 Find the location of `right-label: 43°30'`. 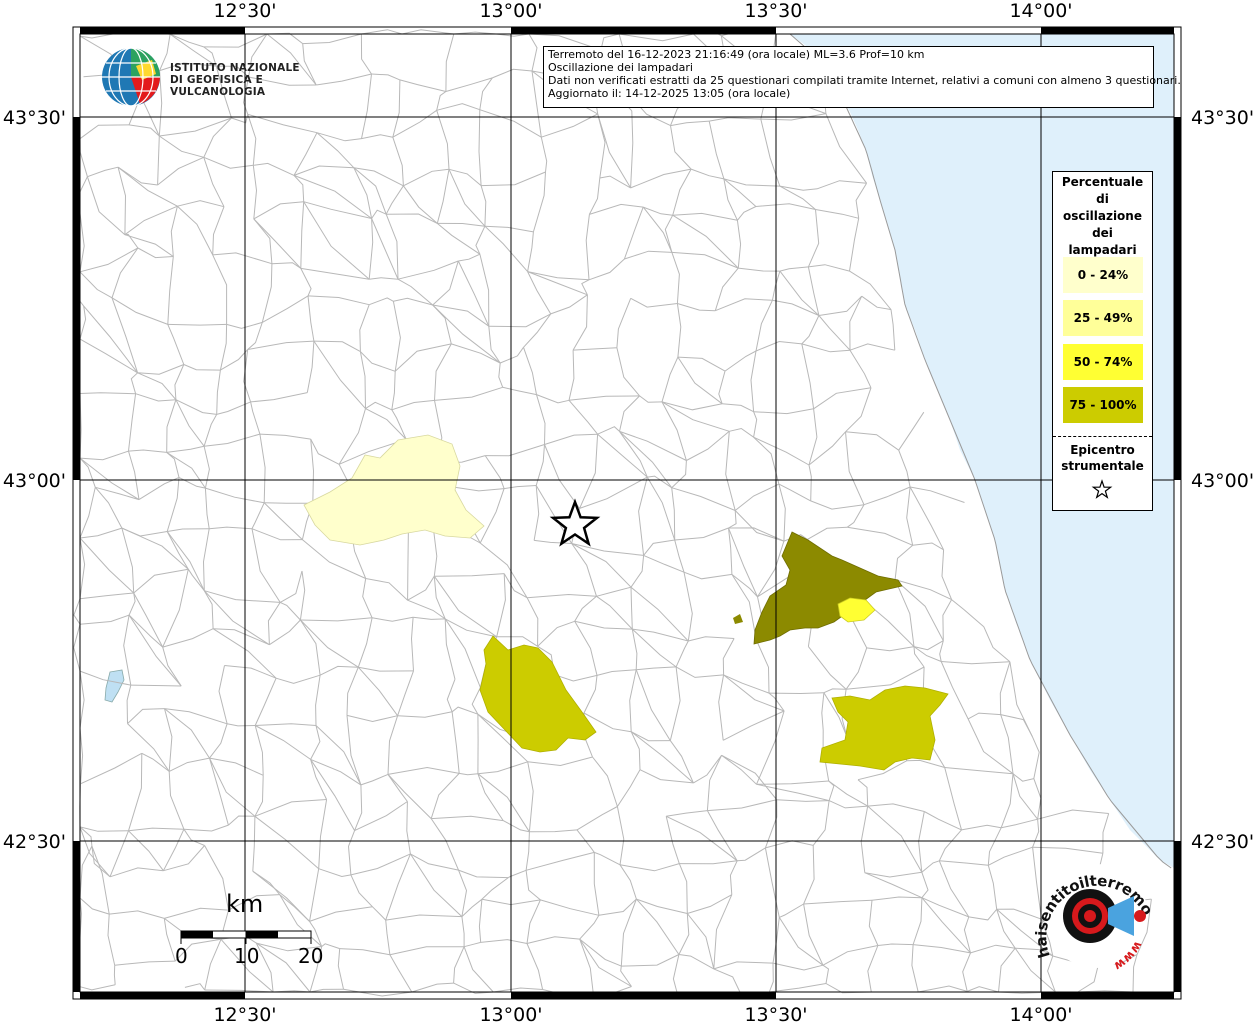

right-label: 43°30' is located at coordinates (1222, 118).